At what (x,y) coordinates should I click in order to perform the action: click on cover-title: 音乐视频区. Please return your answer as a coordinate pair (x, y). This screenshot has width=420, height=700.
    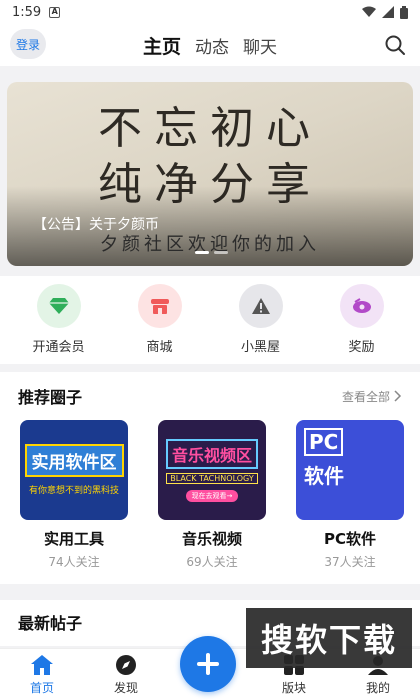
    Looking at the image, I should click on (211, 453).